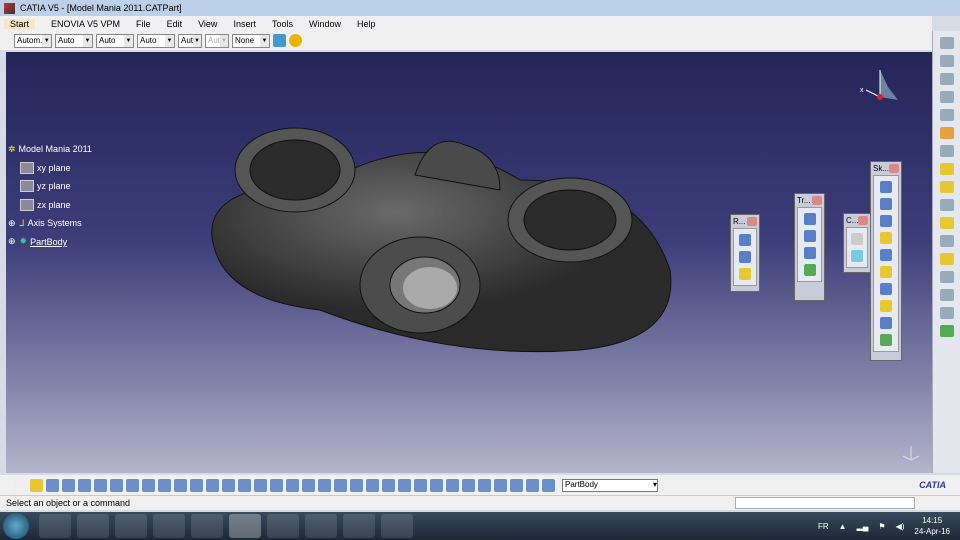  I want to click on select-icon, so click(946, 133).